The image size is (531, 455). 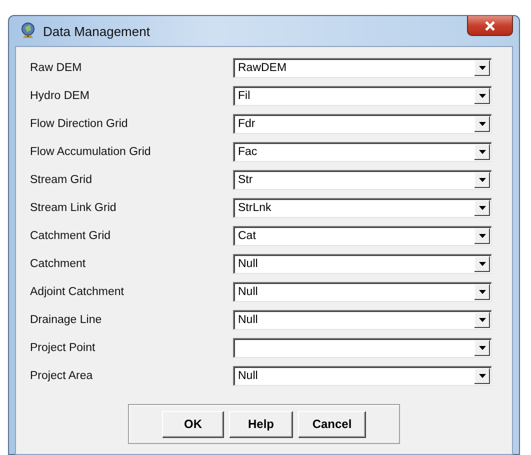 What do you see at coordinates (74, 208) in the screenshot?
I see `field-label: Stream Link Grid` at bounding box center [74, 208].